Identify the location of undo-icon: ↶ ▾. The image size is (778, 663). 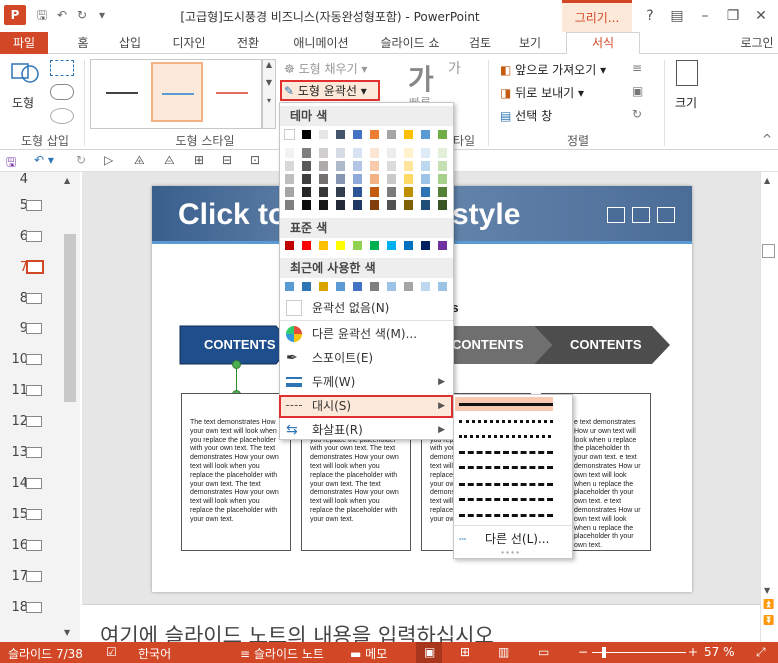
(44, 160).